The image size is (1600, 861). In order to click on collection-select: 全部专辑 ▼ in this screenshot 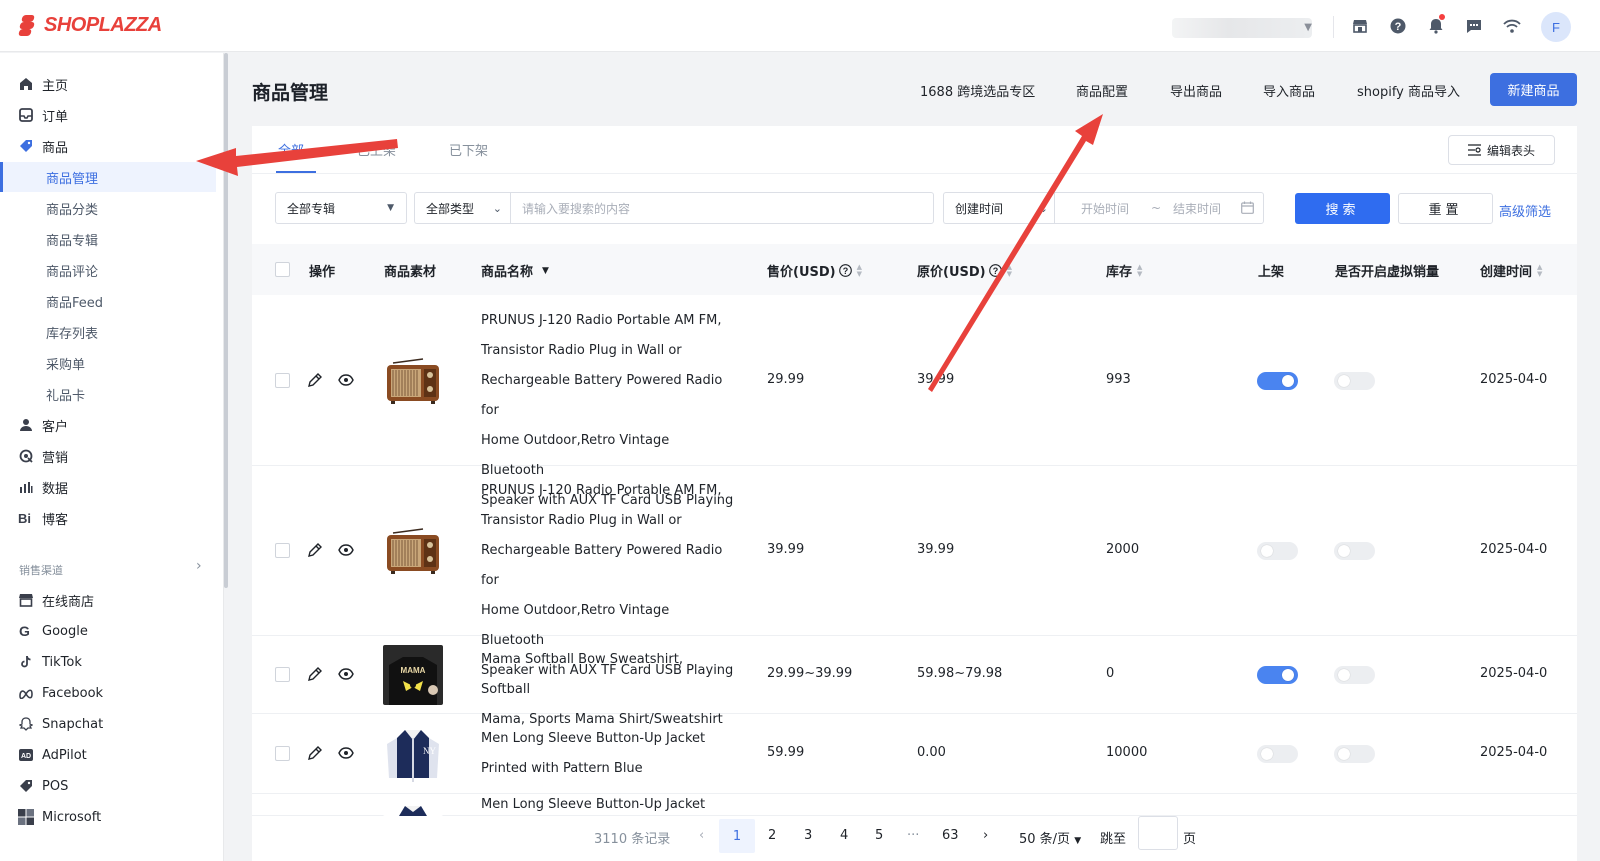, I will do `click(341, 208)`.